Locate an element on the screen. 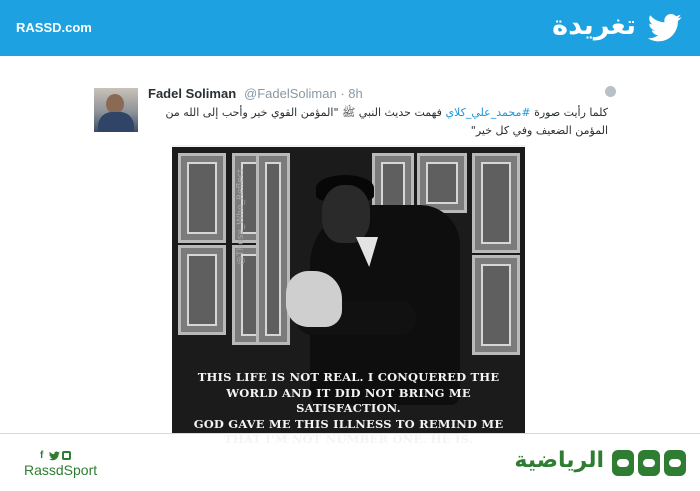  photo-quote-line: GOD GAVE ME THIS ILLNESS TO REMIND ME is located at coordinates (348, 423).